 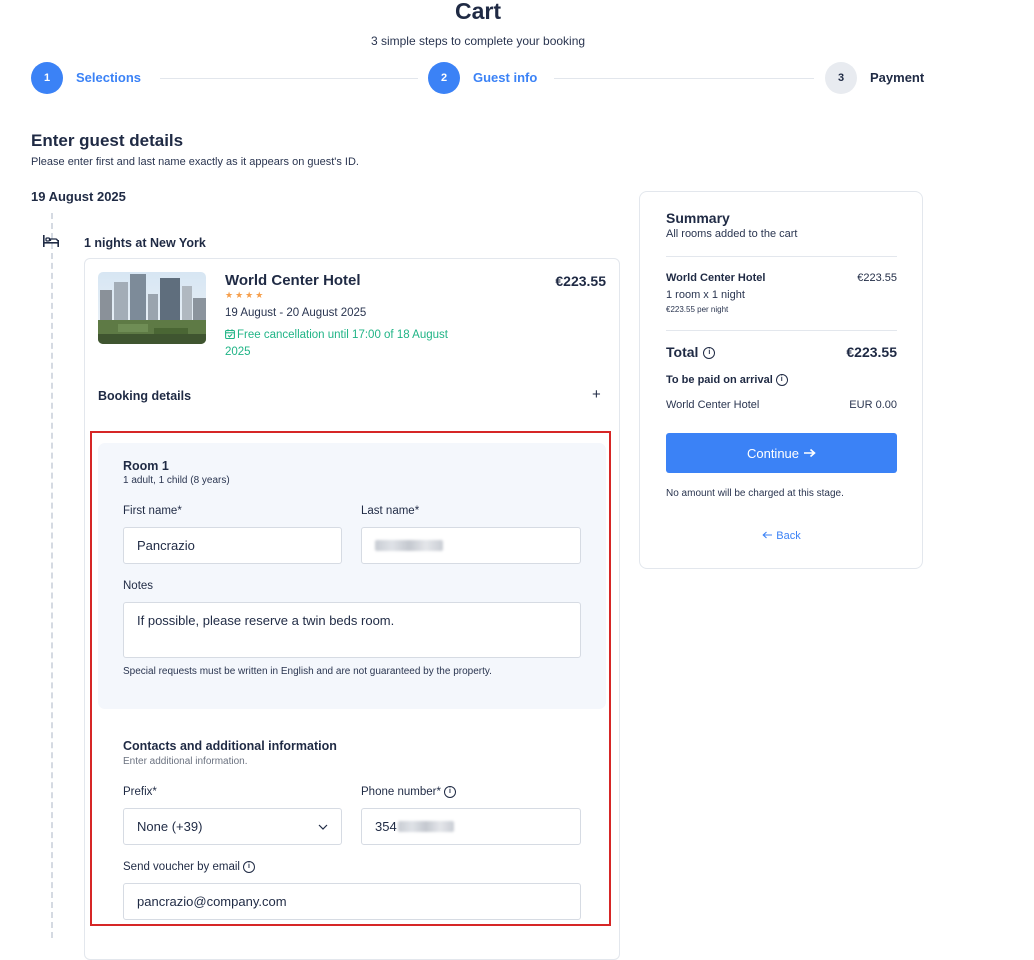 What do you see at coordinates (697, 309) in the screenshot?
I see `summary-per-night: €223.55 per night` at bounding box center [697, 309].